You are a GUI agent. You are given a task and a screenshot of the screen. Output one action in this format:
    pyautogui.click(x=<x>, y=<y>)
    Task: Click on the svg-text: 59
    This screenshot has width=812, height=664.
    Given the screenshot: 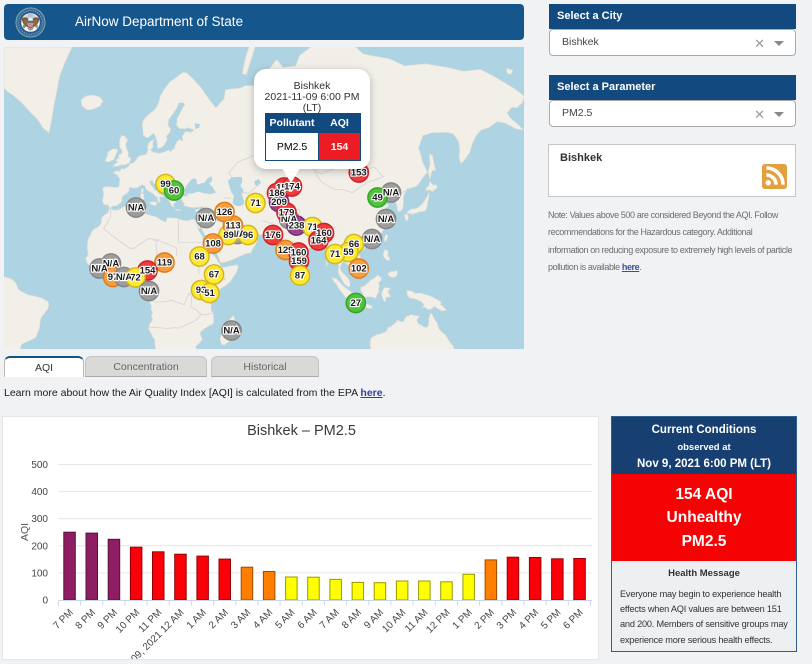 What is the action you would take?
    pyautogui.click(x=348, y=252)
    